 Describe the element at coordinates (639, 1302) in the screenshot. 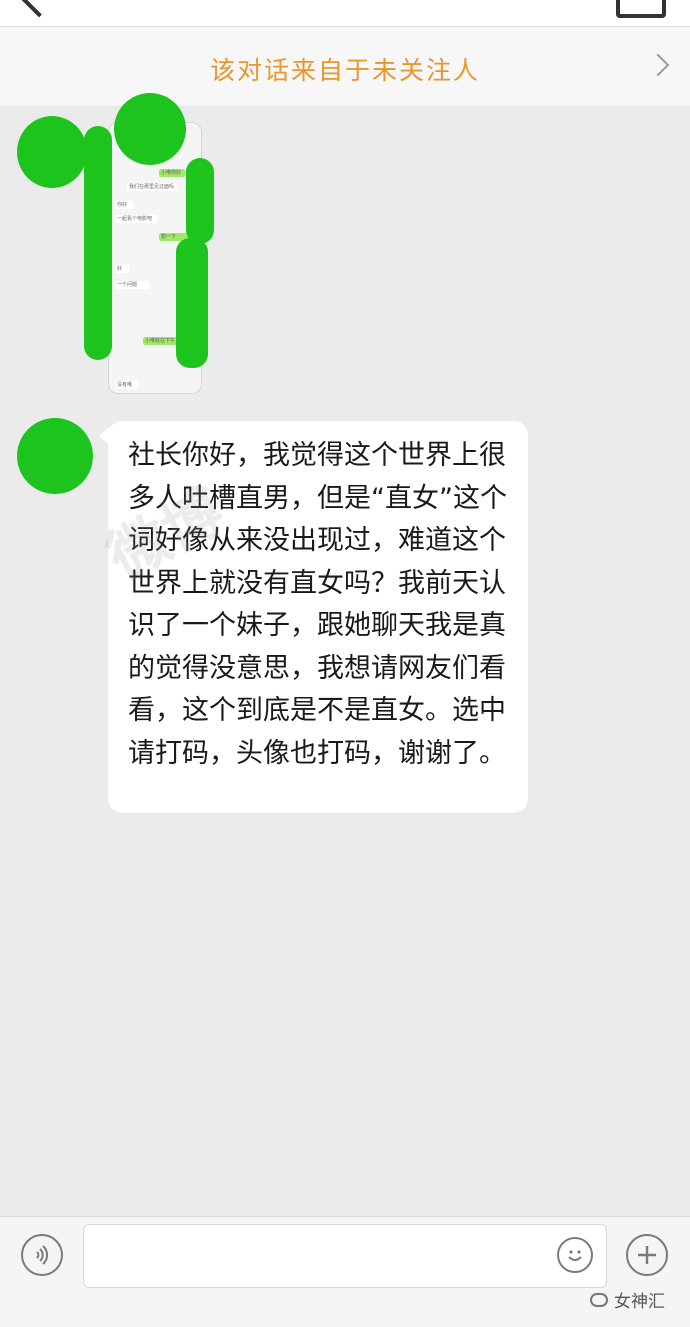

I see `brand-label: 女神汇` at that location.